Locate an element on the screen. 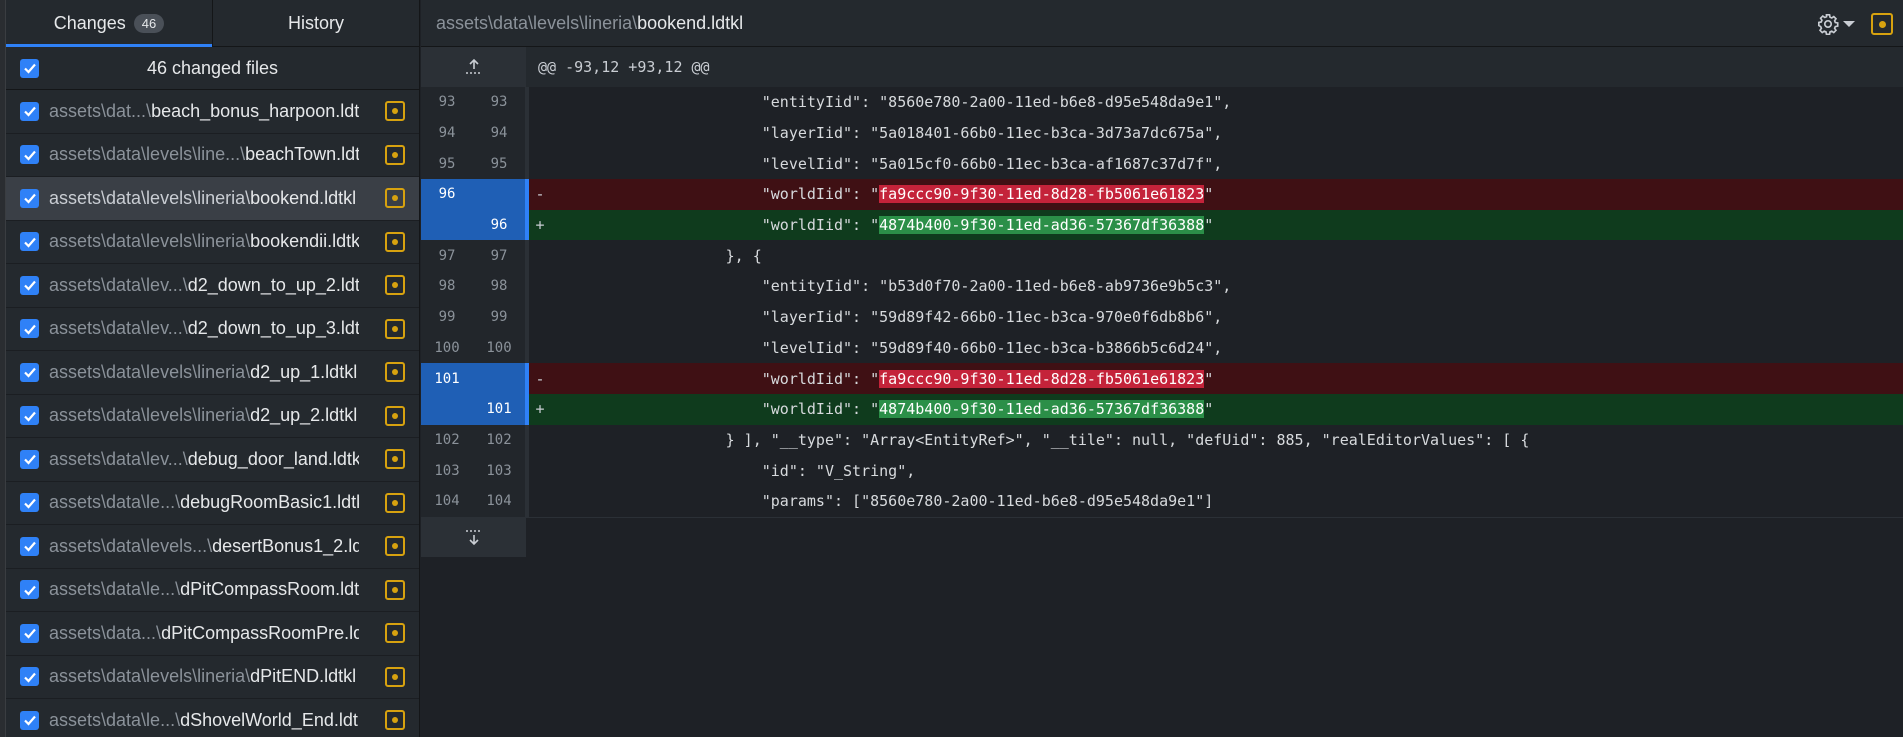 The width and height of the screenshot is (1903, 737). old-line-number: 104 is located at coordinates (447, 501).